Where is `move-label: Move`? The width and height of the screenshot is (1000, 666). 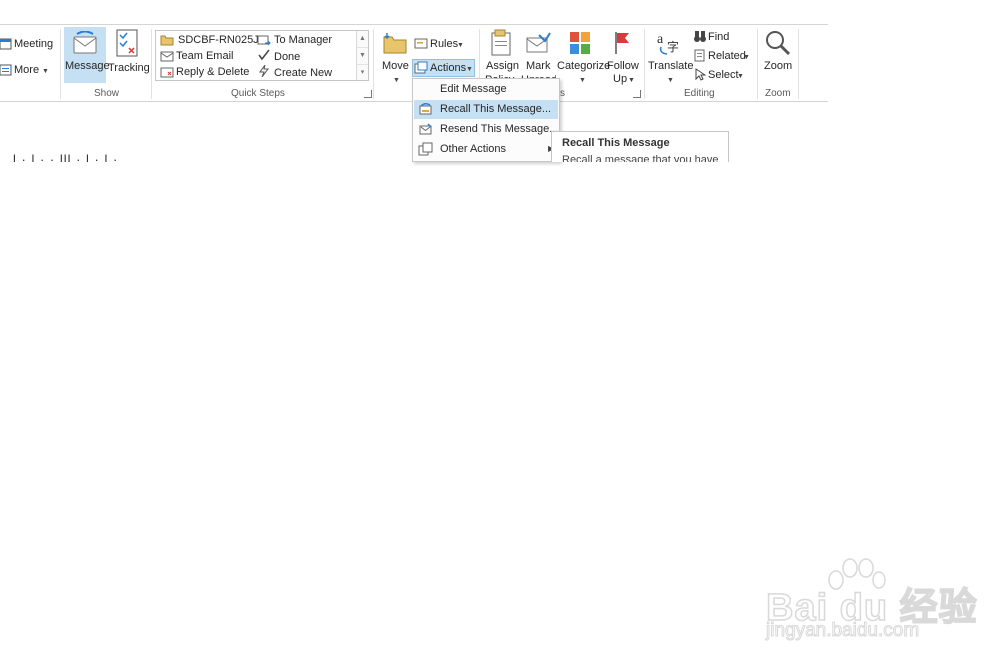 move-label: Move is located at coordinates (395, 66).